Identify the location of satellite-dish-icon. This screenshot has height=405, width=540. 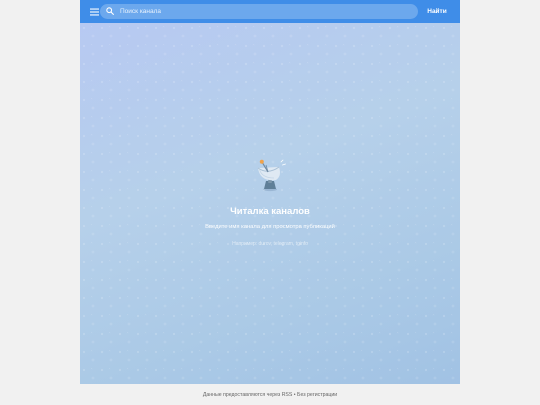
(271, 175).